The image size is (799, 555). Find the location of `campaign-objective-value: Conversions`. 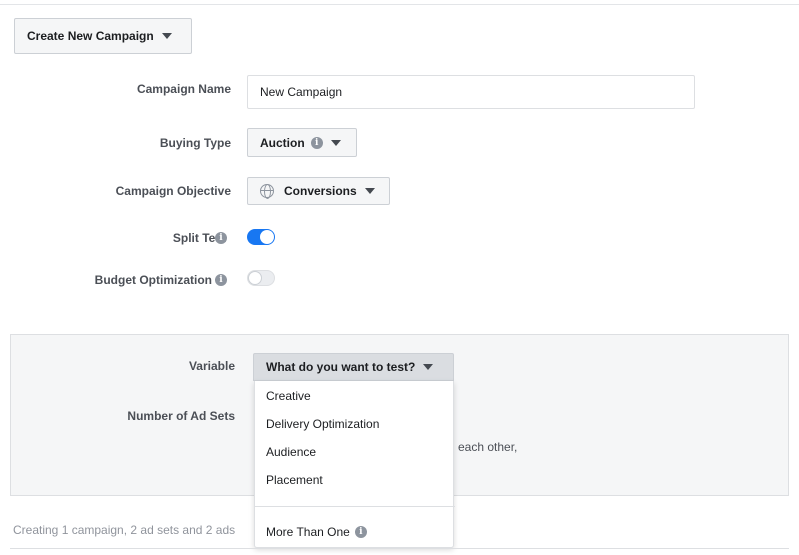

campaign-objective-value: Conversions is located at coordinates (320, 191).